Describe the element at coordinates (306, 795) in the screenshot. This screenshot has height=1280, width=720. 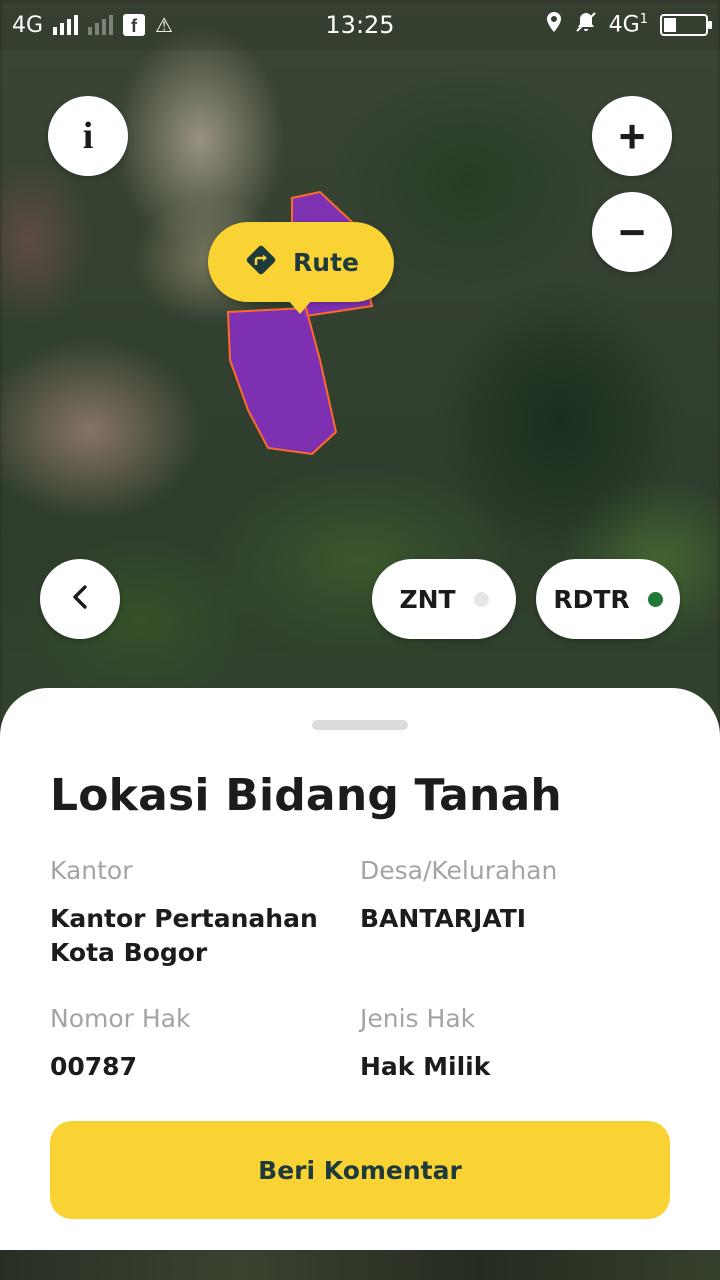
I see `sheet-title: Lokasi Bidang Tanah` at that location.